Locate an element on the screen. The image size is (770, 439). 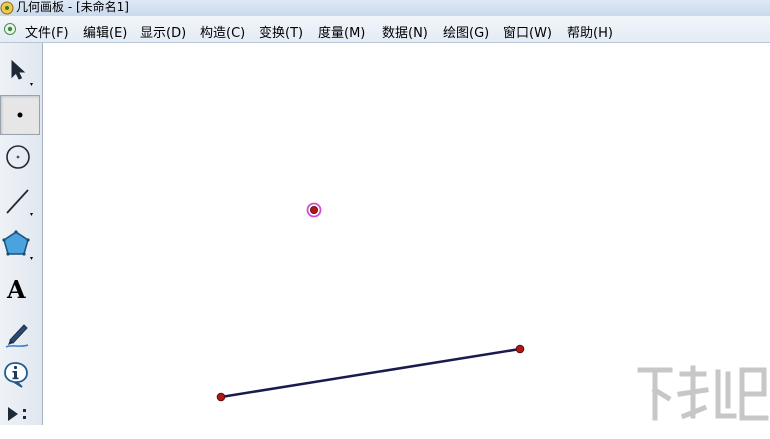
segment-icon is located at coordinates (19, 202).